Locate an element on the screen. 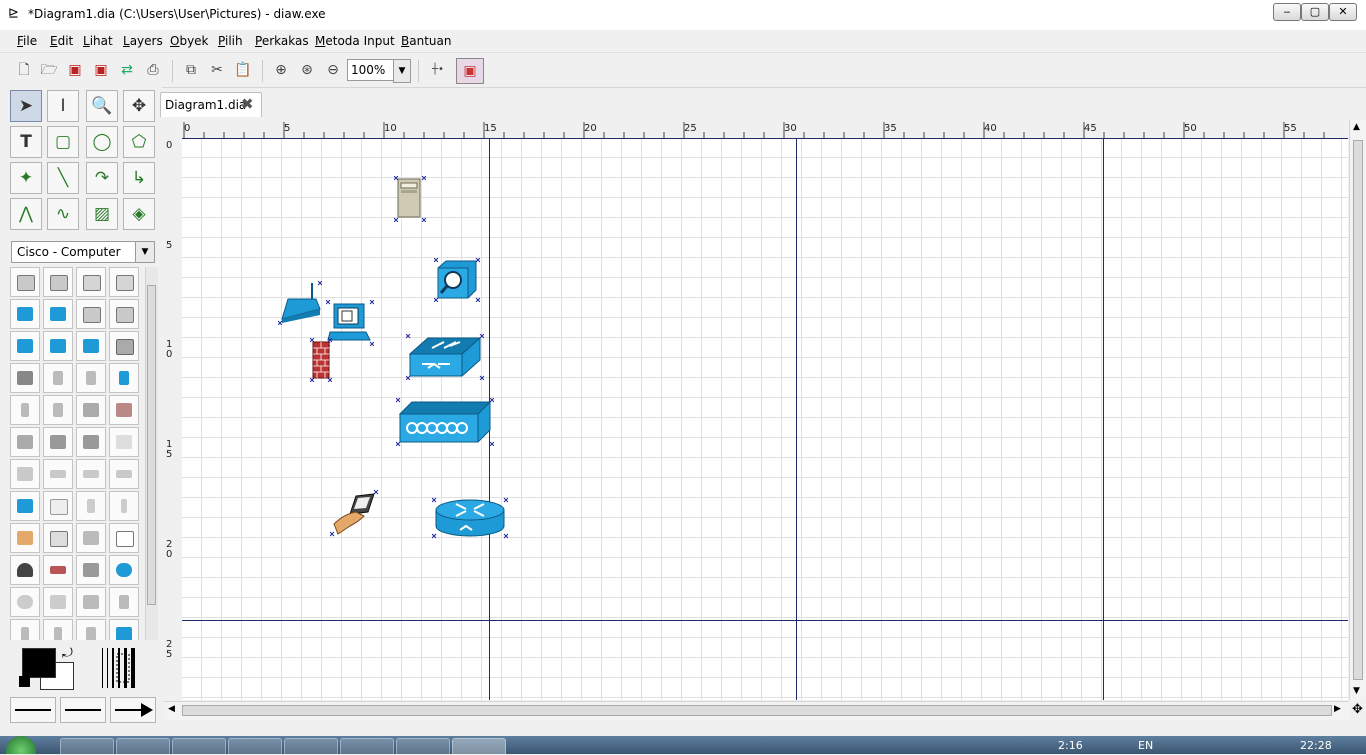 The image size is (1366, 755). system-clock: 22:28 is located at coordinates (1316, 745).